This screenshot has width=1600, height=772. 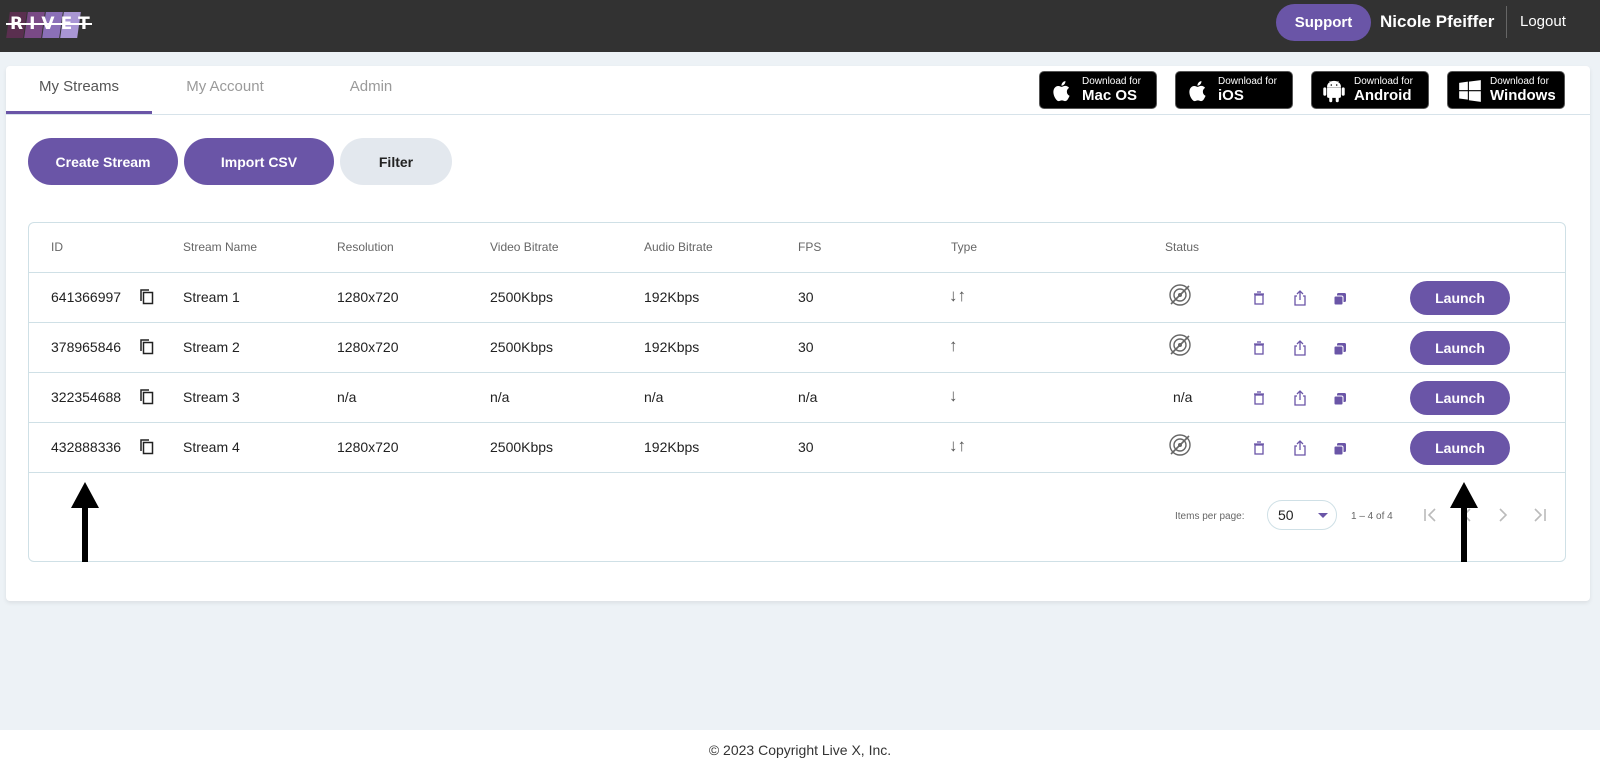 I want to click on tab-admin: Admin, so click(x=371, y=86).